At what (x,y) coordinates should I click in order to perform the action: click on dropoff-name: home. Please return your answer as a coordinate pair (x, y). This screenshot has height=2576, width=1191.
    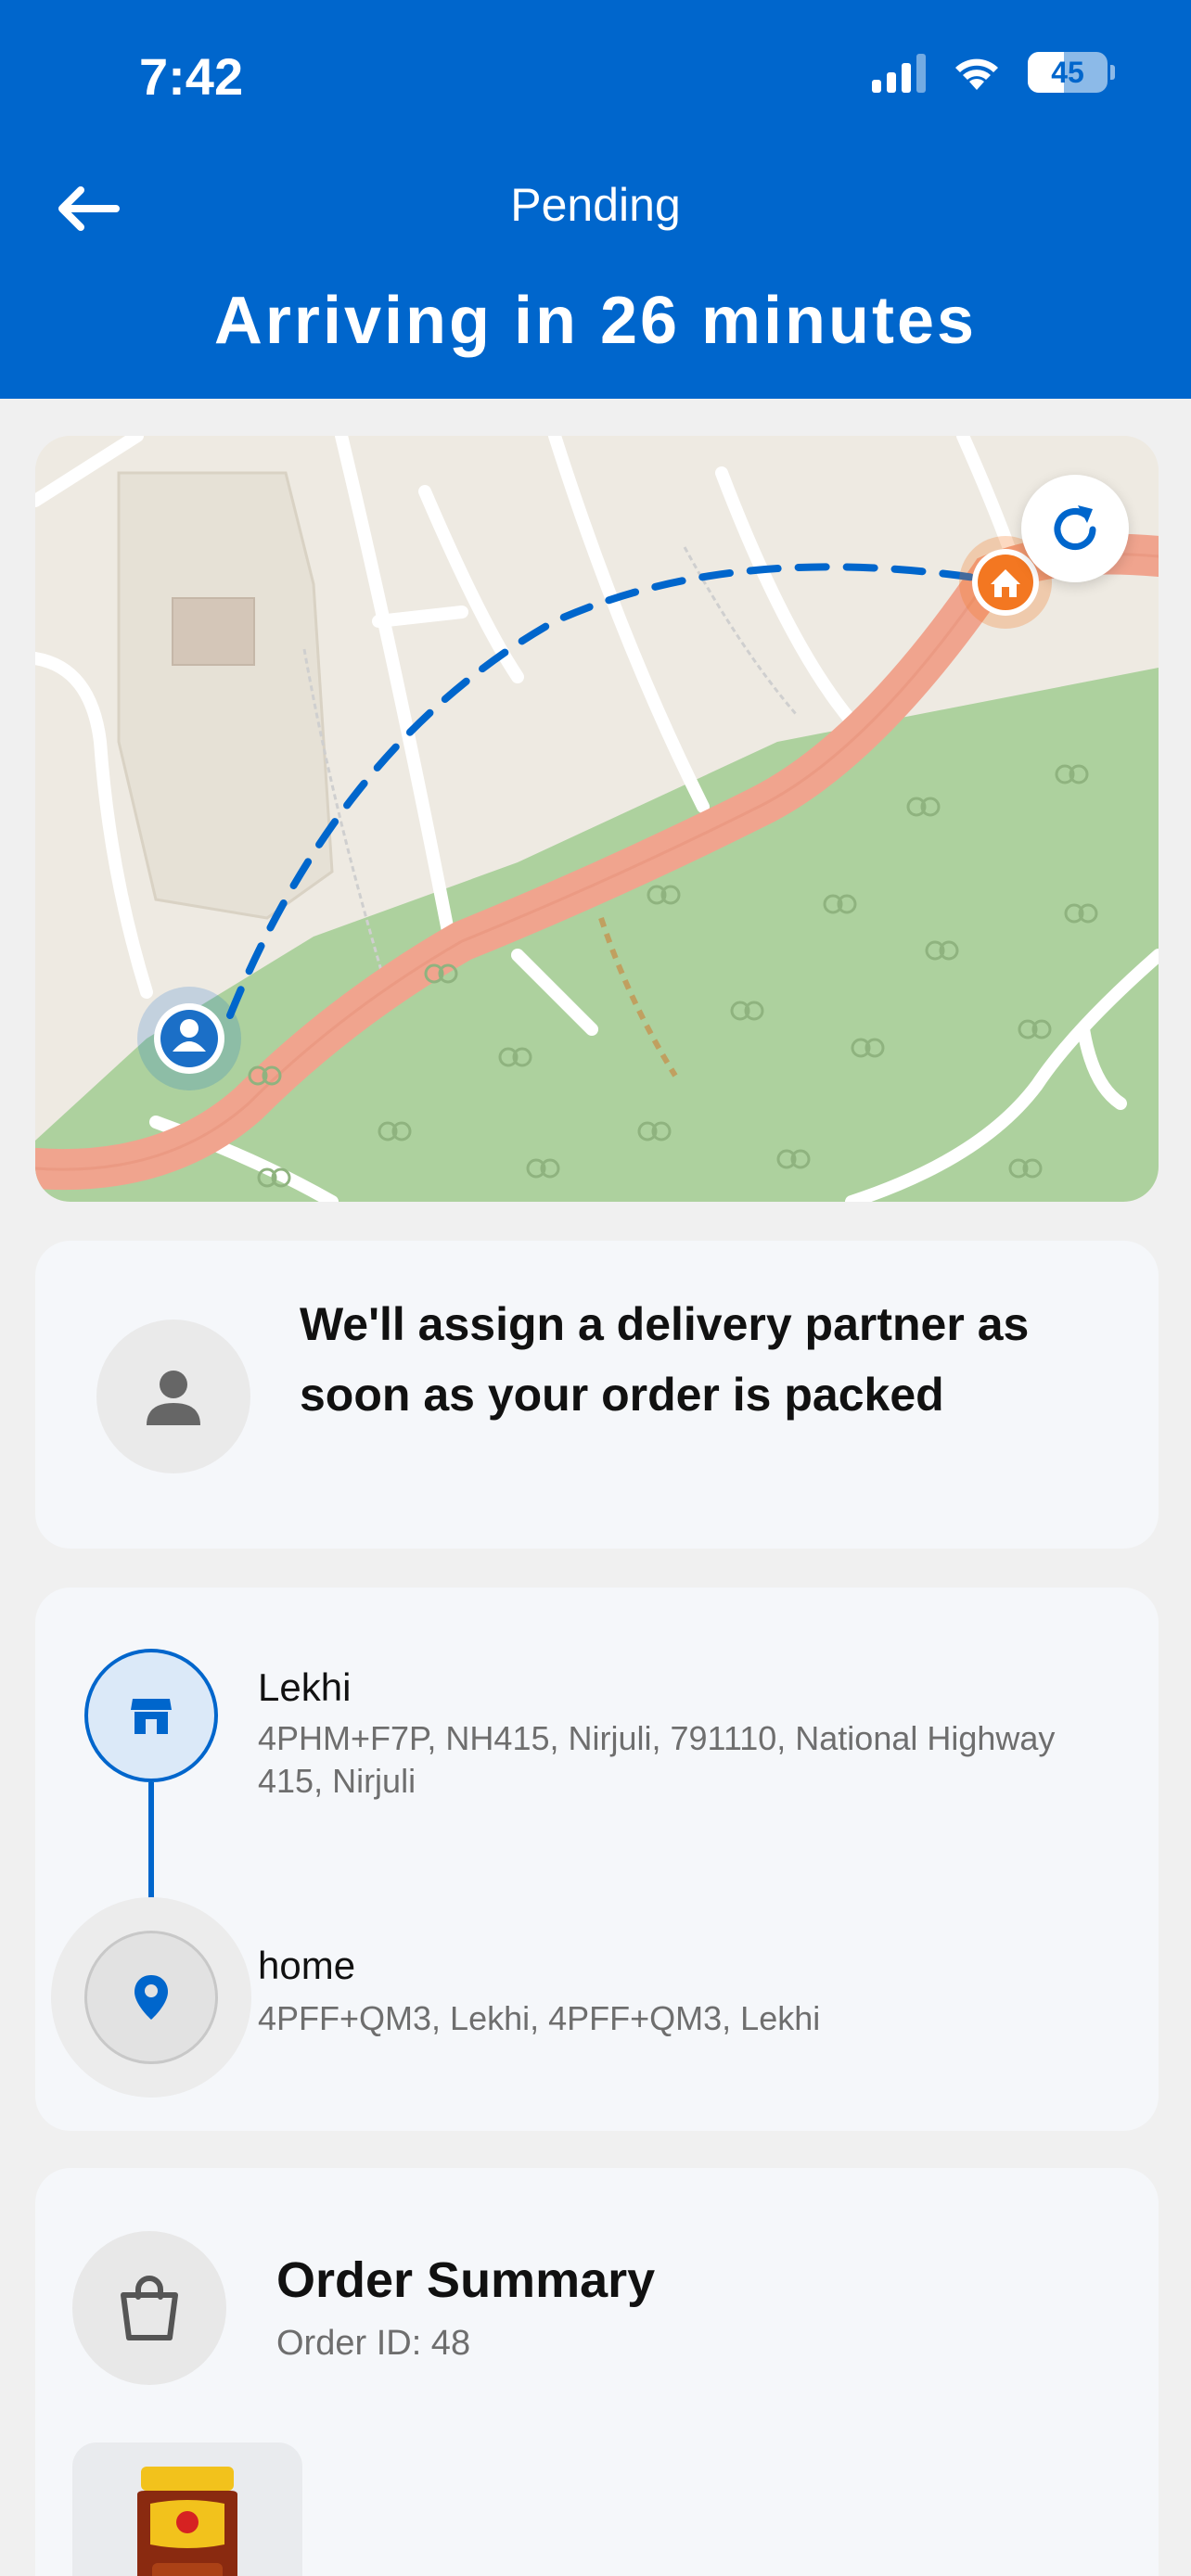
    Looking at the image, I should click on (307, 1966).